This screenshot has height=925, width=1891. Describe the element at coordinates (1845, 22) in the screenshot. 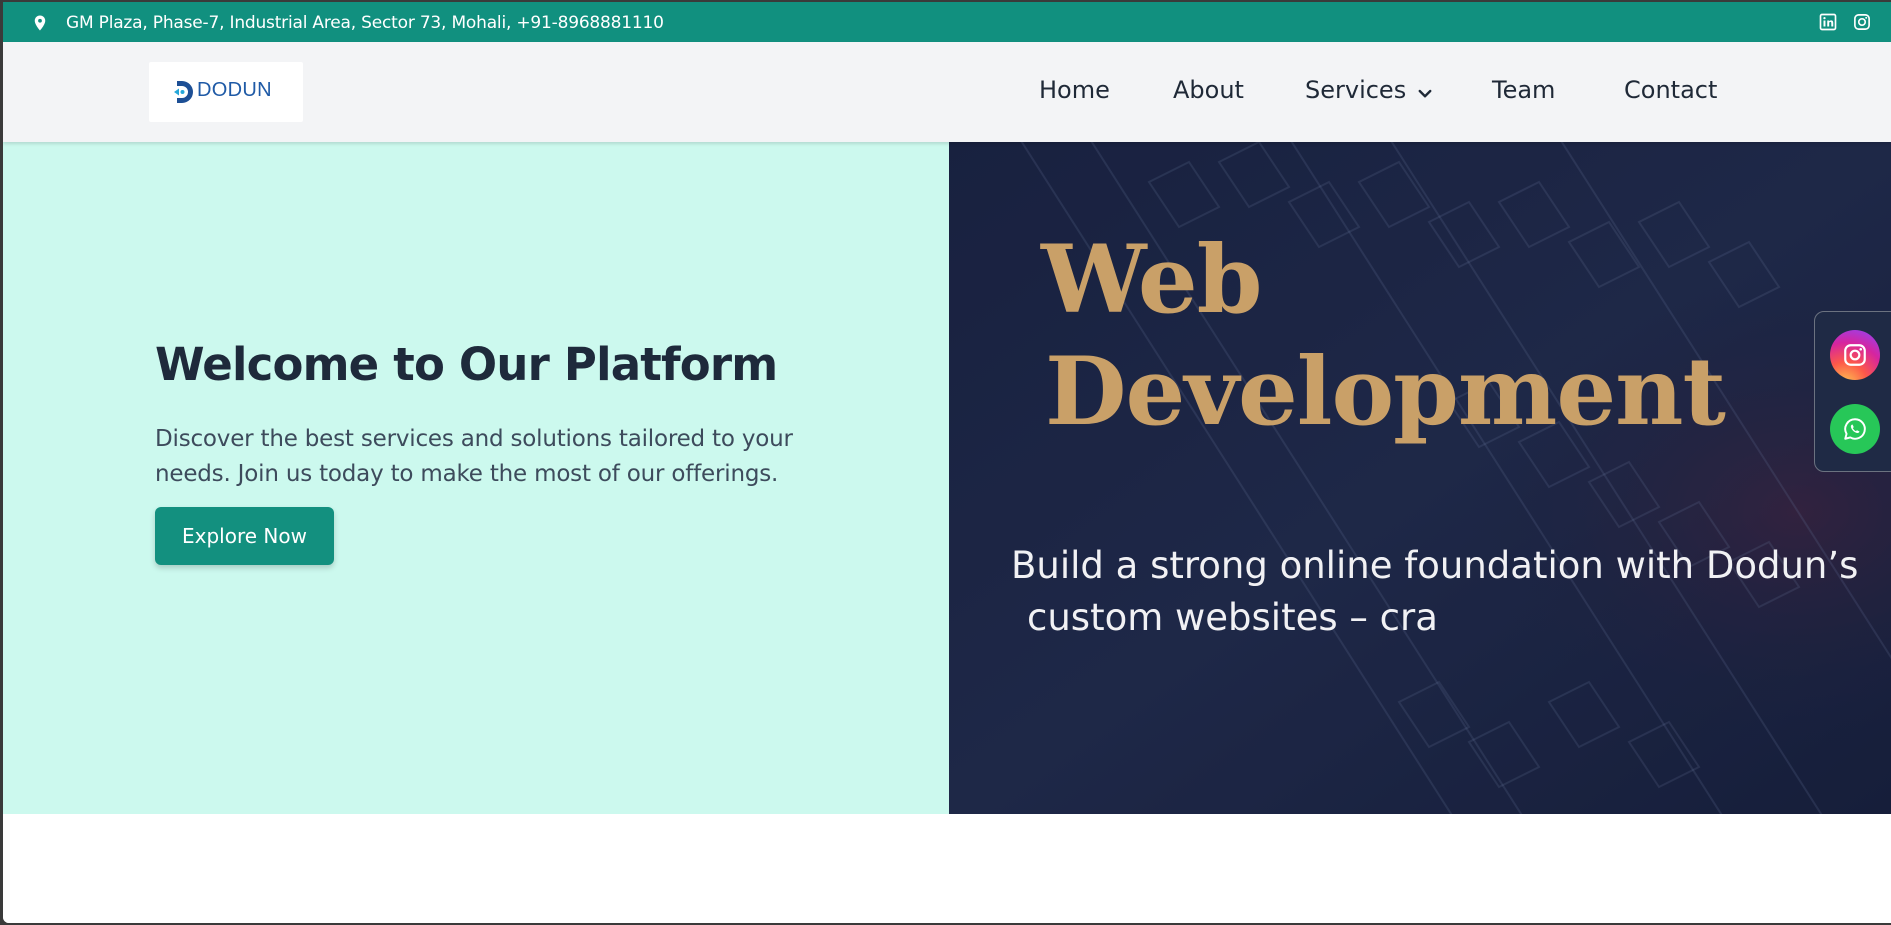

I see `top-social-links` at that location.